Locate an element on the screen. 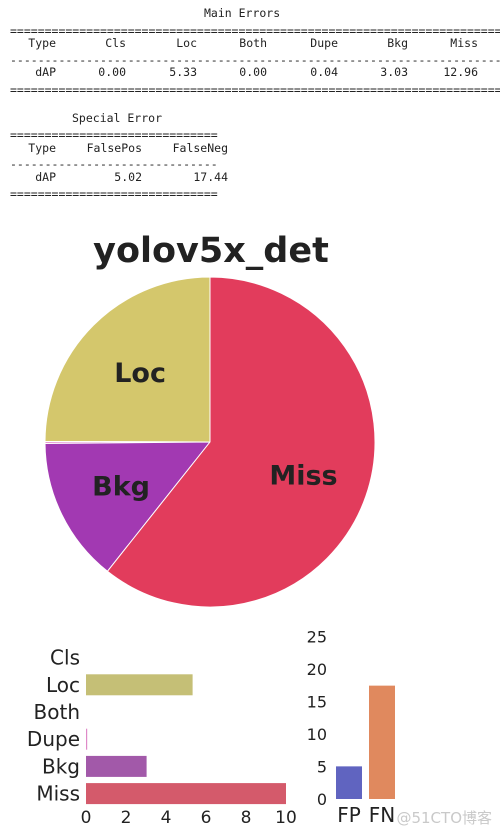  vbar-category-label: FP is located at coordinates (349, 815).